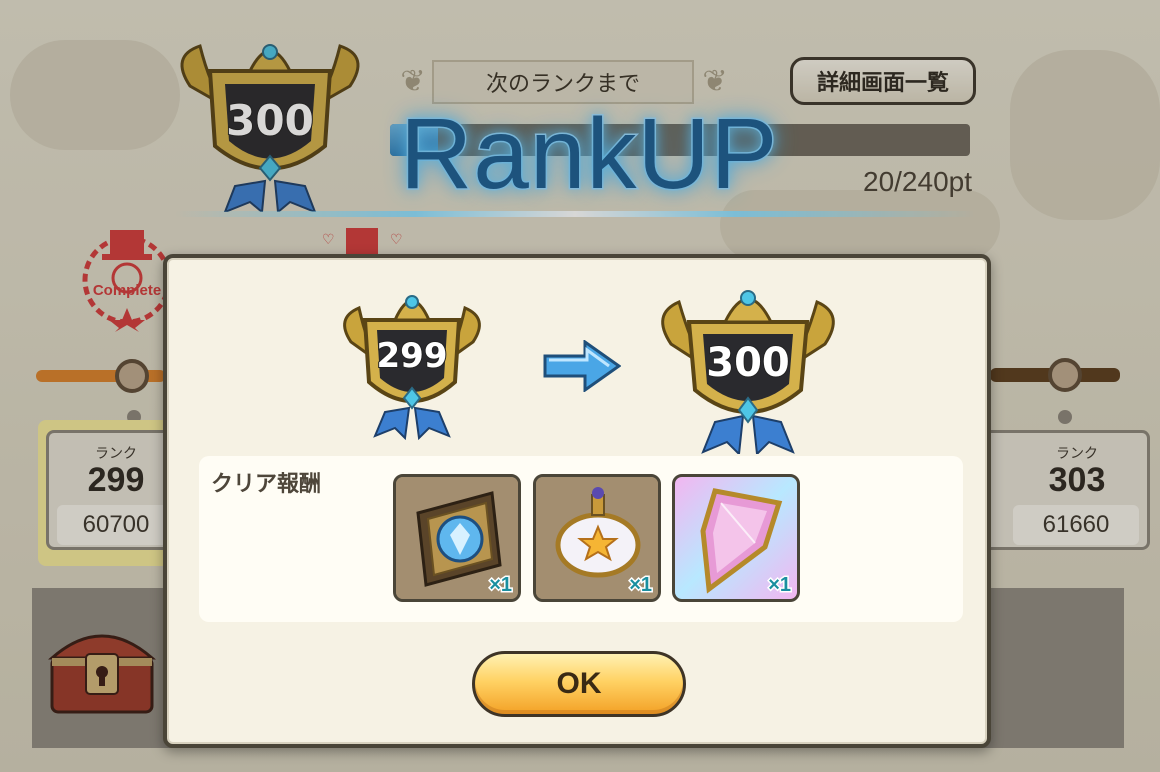  I want to click on reward-item-pink-crystal: ×1, so click(736, 538).